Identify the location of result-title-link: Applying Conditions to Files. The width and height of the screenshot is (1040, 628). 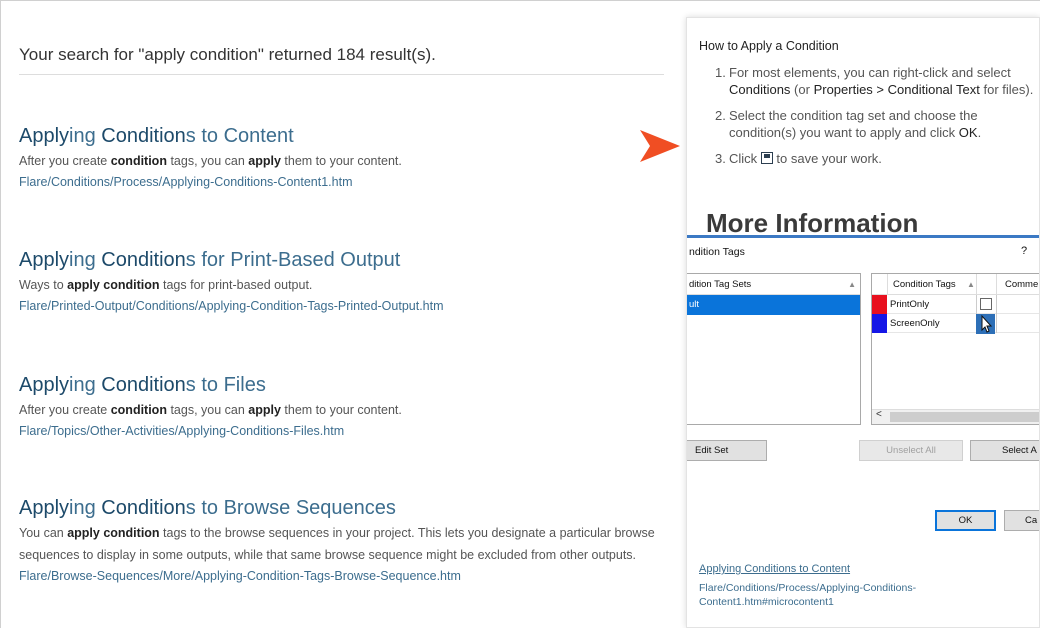
(341, 385).